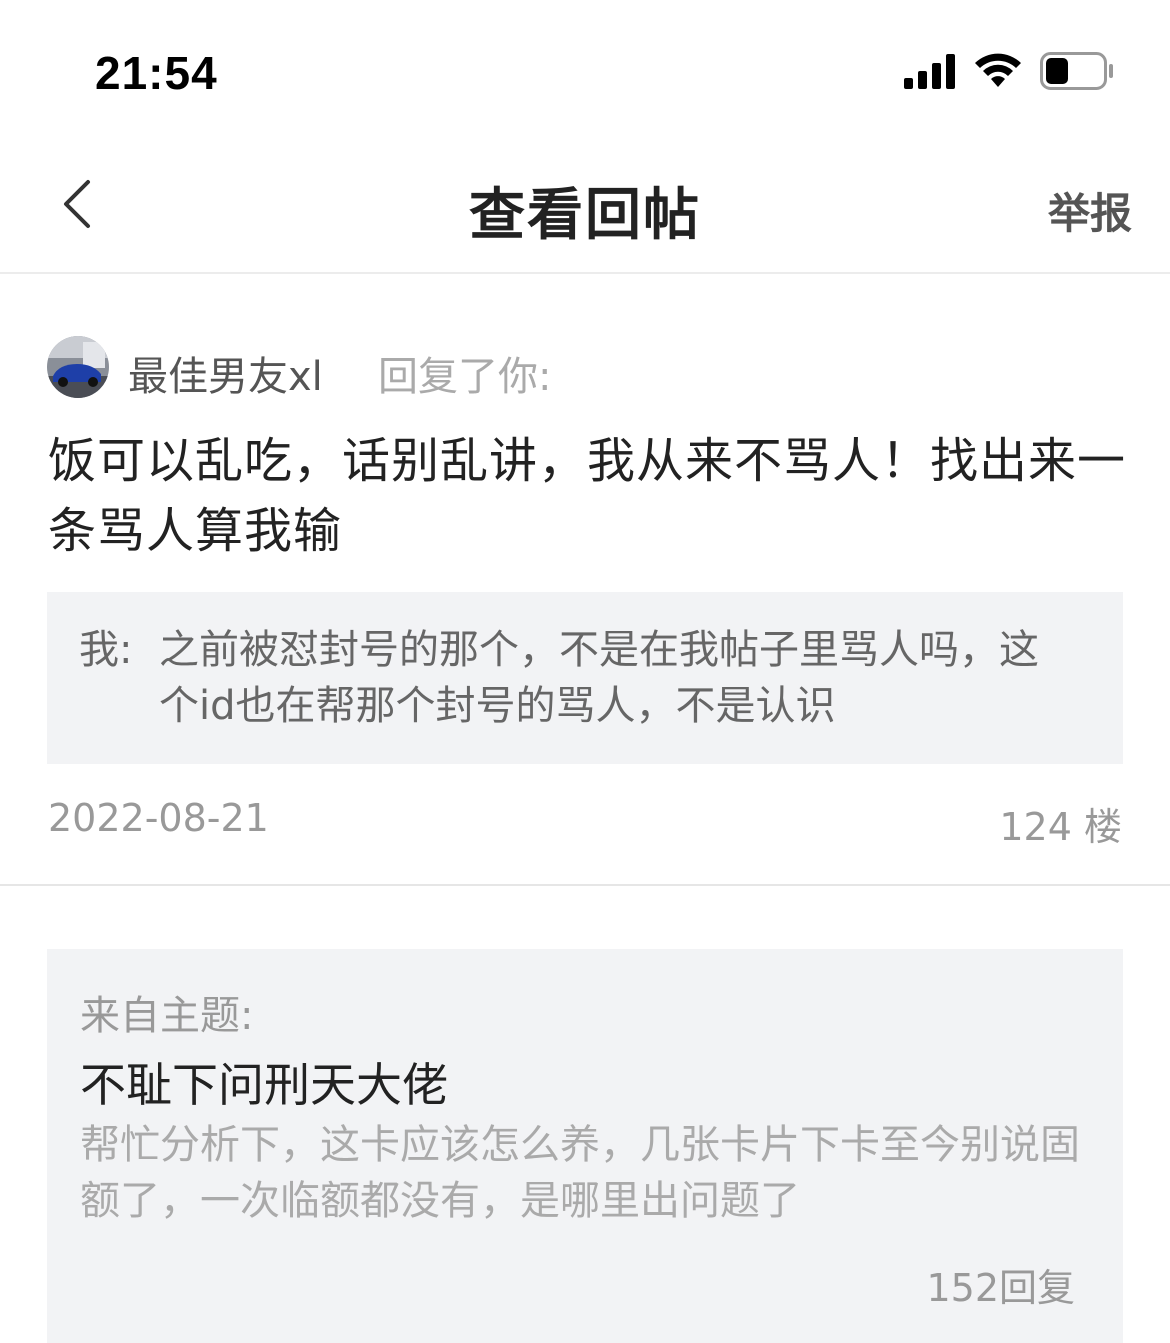  I want to click on page-title: 查看回帖, so click(585, 215).